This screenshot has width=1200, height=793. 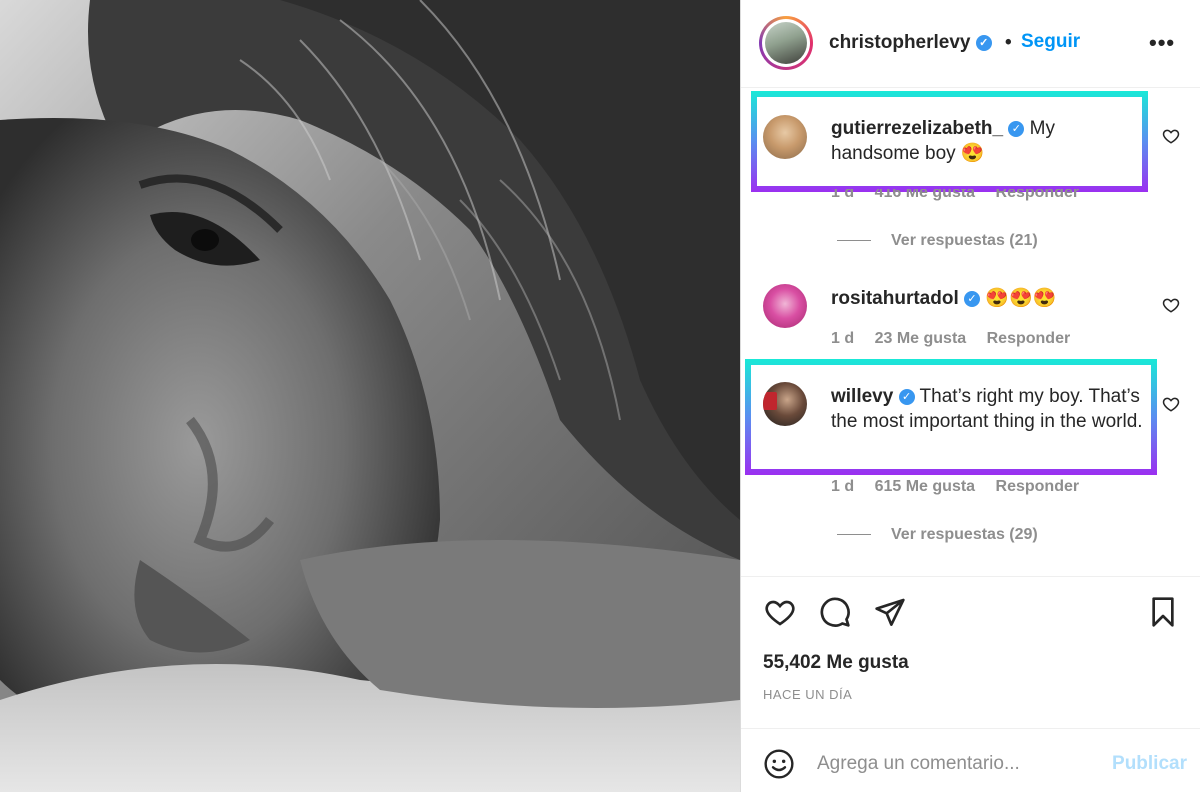 I want to click on post-header: christopherlevy ✓ • Seguir •••, so click(x=970, y=44).